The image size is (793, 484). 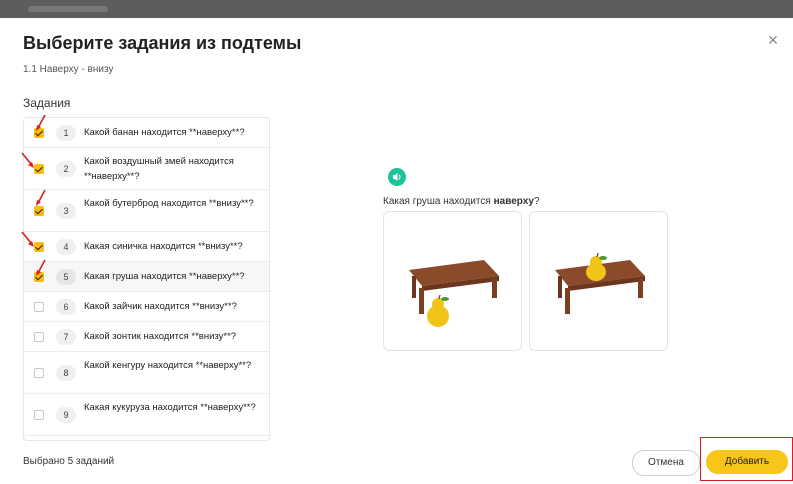 What do you see at coordinates (146, 373) in the screenshot?
I see `task-row: 8 Какой кенгуру находится **наверху**?` at bounding box center [146, 373].